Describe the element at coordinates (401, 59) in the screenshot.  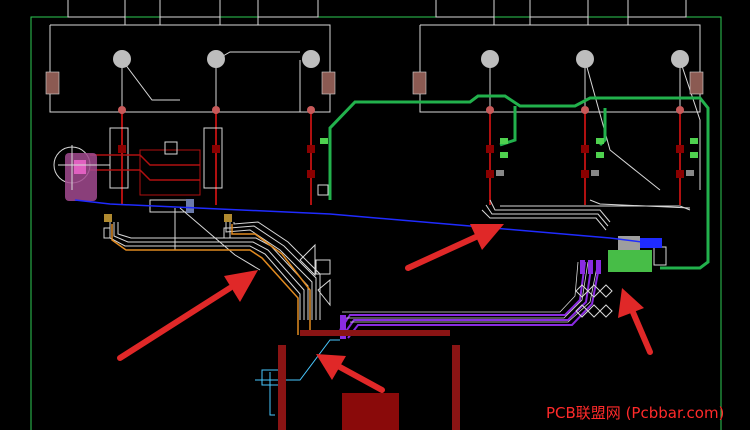
I see `mounting-holes` at that location.